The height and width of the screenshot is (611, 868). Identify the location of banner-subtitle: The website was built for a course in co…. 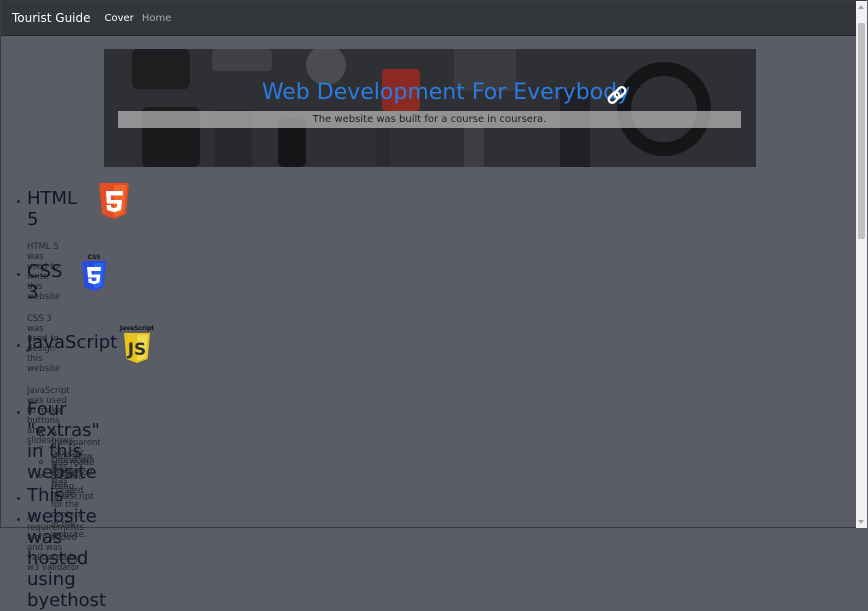
(429, 119).